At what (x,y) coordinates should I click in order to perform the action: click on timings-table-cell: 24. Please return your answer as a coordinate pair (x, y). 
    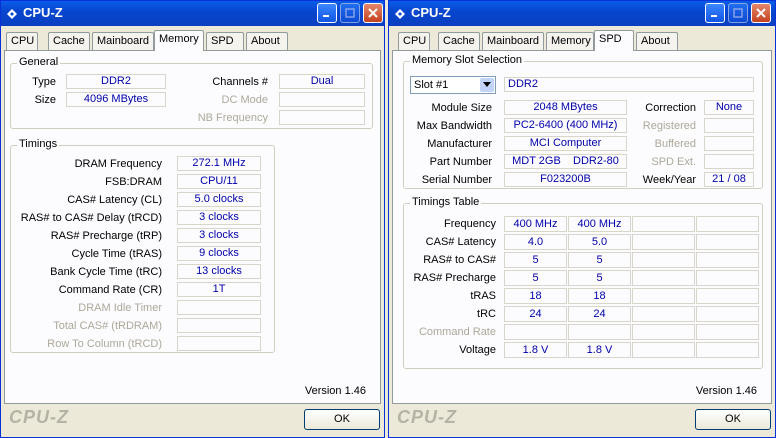
    Looking at the image, I should click on (535, 314).